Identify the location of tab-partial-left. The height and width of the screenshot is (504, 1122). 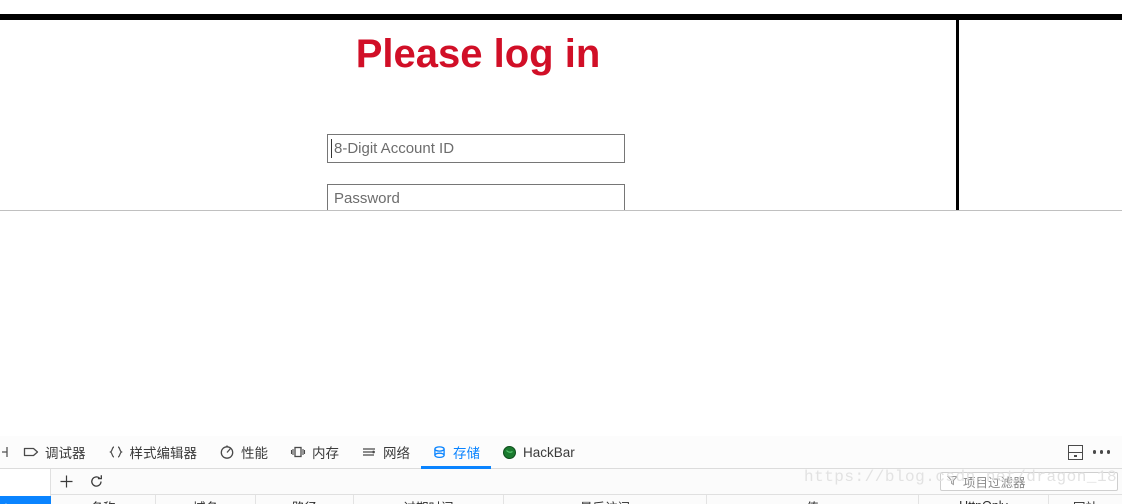
(6, 452).